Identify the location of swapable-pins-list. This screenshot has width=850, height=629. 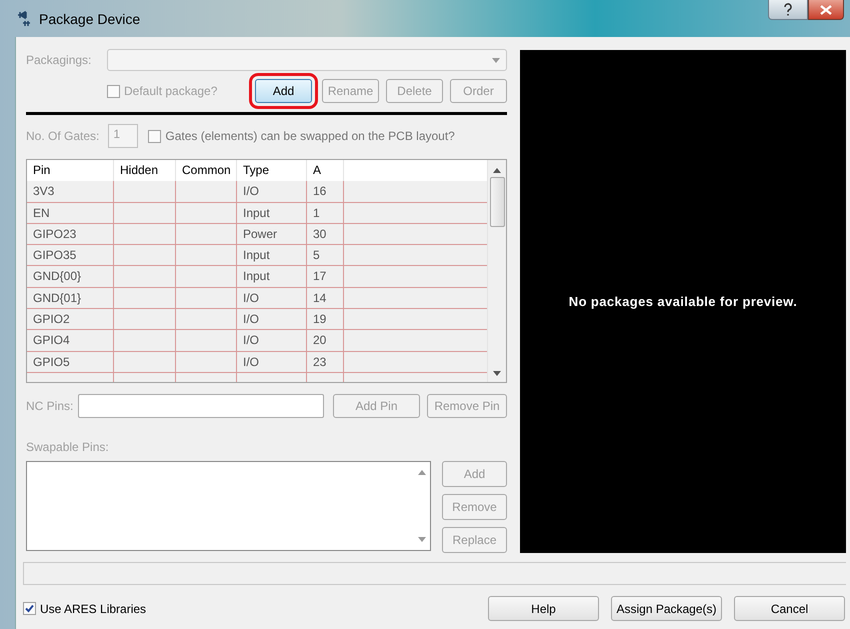
(228, 506).